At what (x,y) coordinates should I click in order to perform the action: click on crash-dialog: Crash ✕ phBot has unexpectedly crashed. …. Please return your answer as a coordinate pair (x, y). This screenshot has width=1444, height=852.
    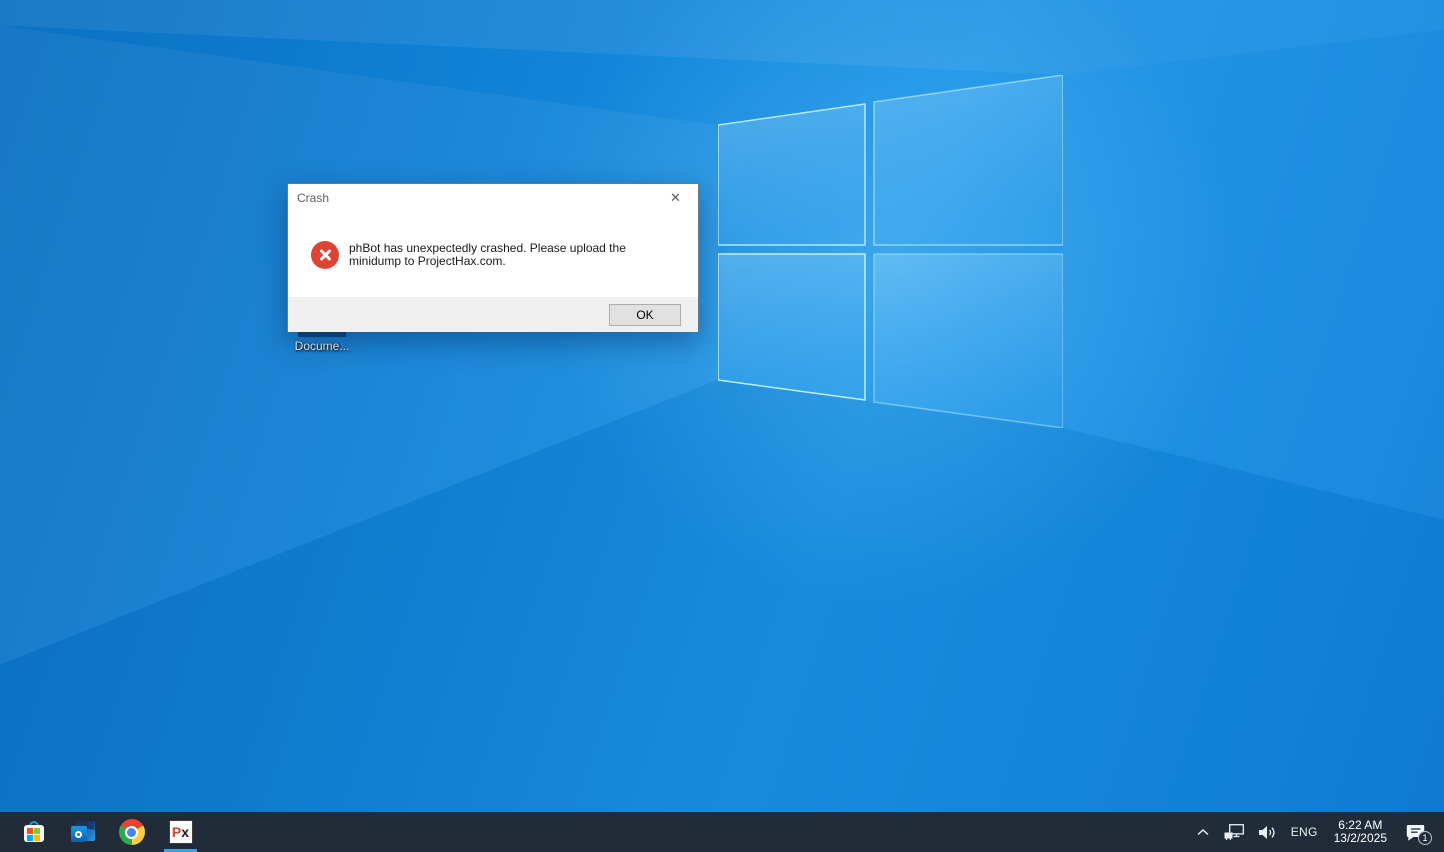
    Looking at the image, I should click on (493, 257).